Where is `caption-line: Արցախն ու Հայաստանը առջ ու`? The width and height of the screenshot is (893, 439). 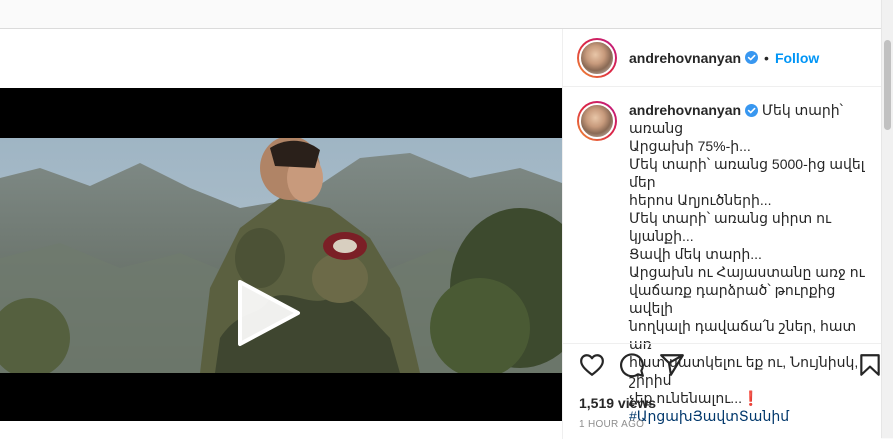
caption-line: Արցախն ու Հայաստանը առջ ու is located at coordinates (747, 272).